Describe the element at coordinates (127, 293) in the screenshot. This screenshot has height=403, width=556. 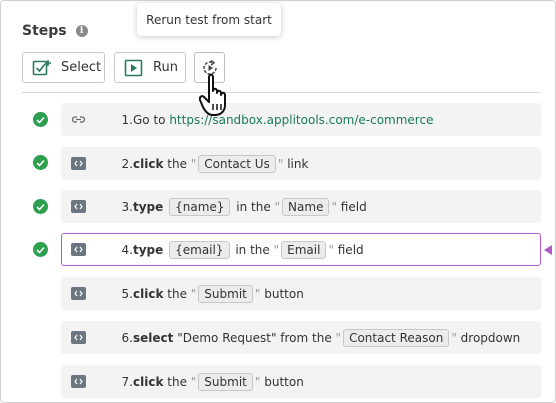
I see `step-number: 5.` at that location.